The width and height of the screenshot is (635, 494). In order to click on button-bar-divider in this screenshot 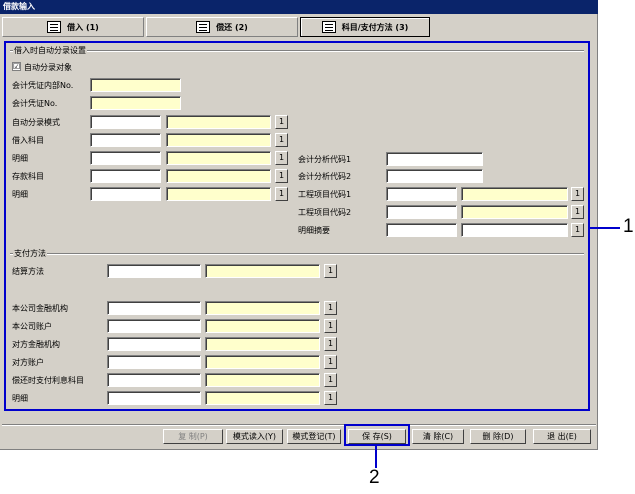, I will do `click(299, 425)`.